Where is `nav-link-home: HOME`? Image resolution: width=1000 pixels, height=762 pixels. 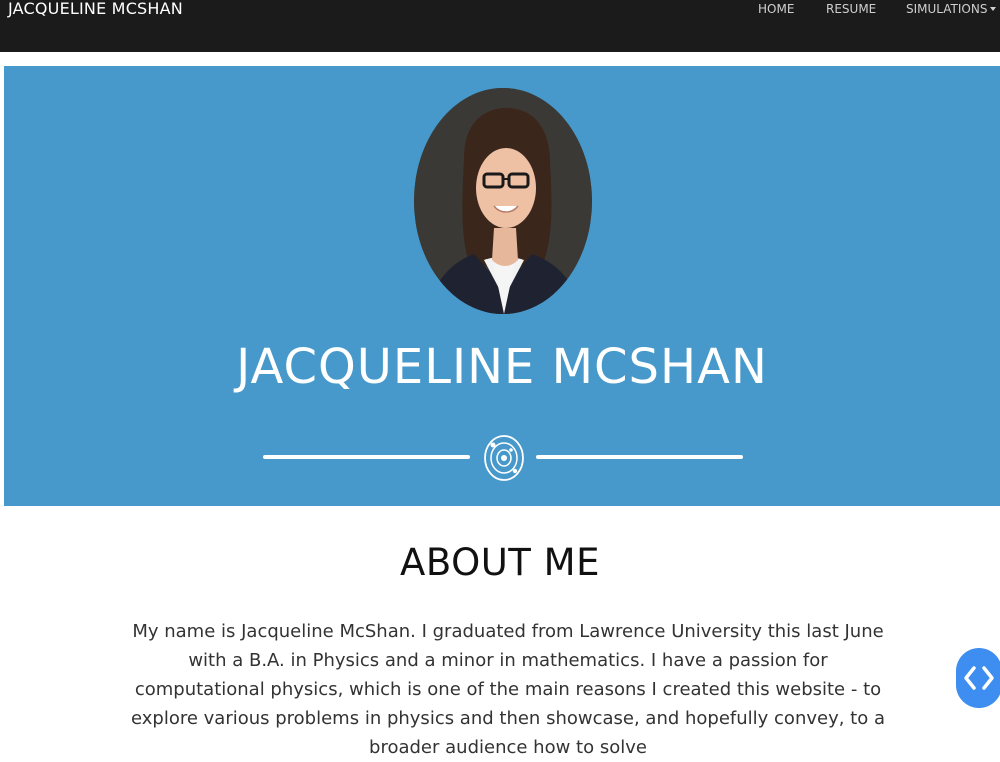
nav-link-home: HOME is located at coordinates (776, 9).